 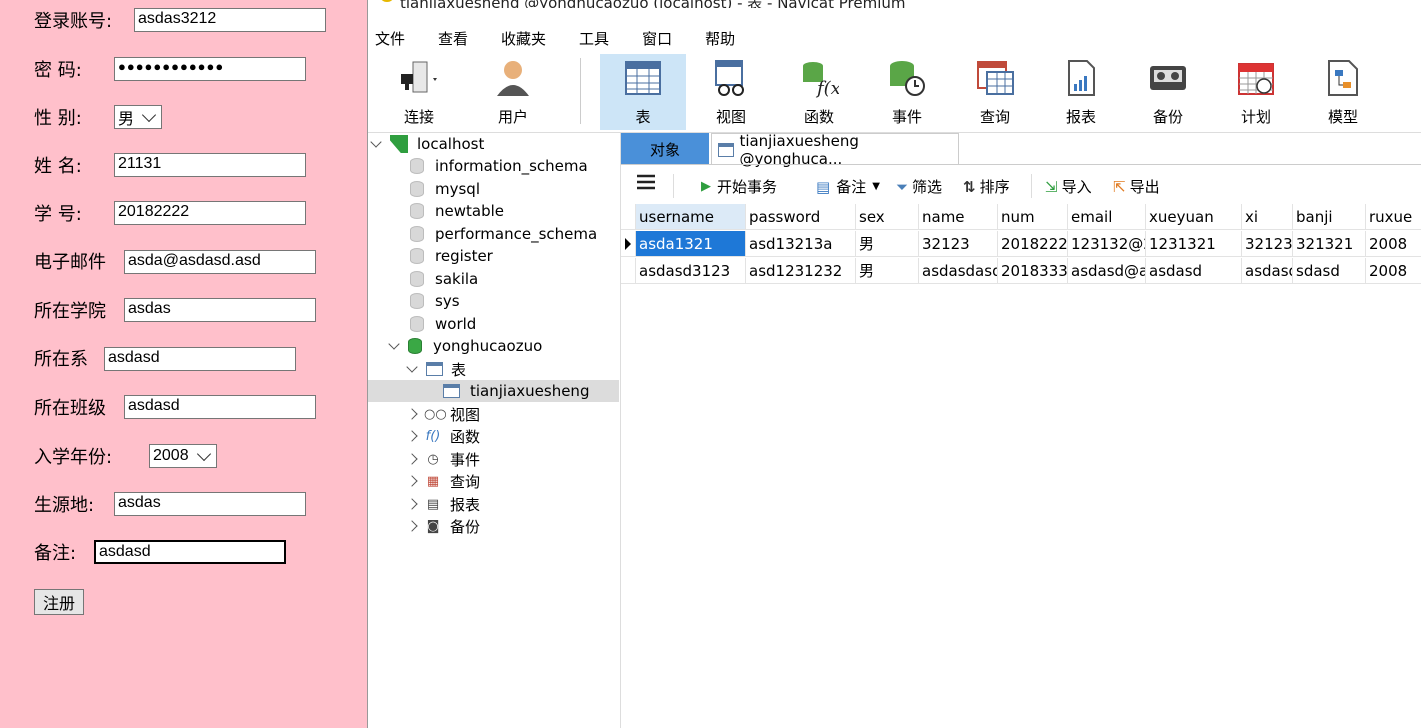 What do you see at coordinates (443, 481) in the screenshot?
I see `tree-group-queries: ▦ 查询` at bounding box center [443, 481].